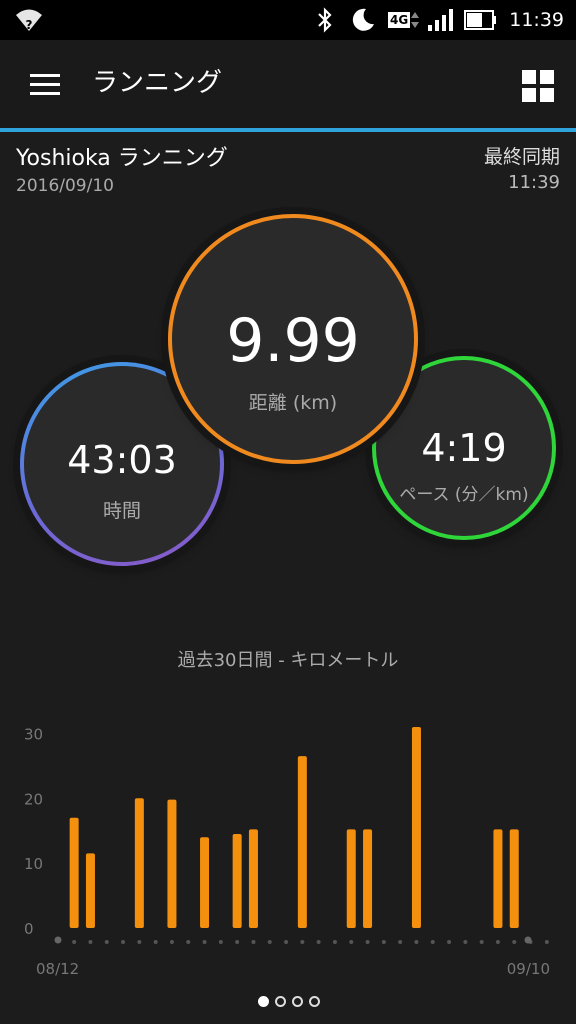 The width and height of the screenshot is (576, 1024). Describe the element at coordinates (288, 20) in the screenshot. I see `status-bar: ? 4G 11:39` at that location.